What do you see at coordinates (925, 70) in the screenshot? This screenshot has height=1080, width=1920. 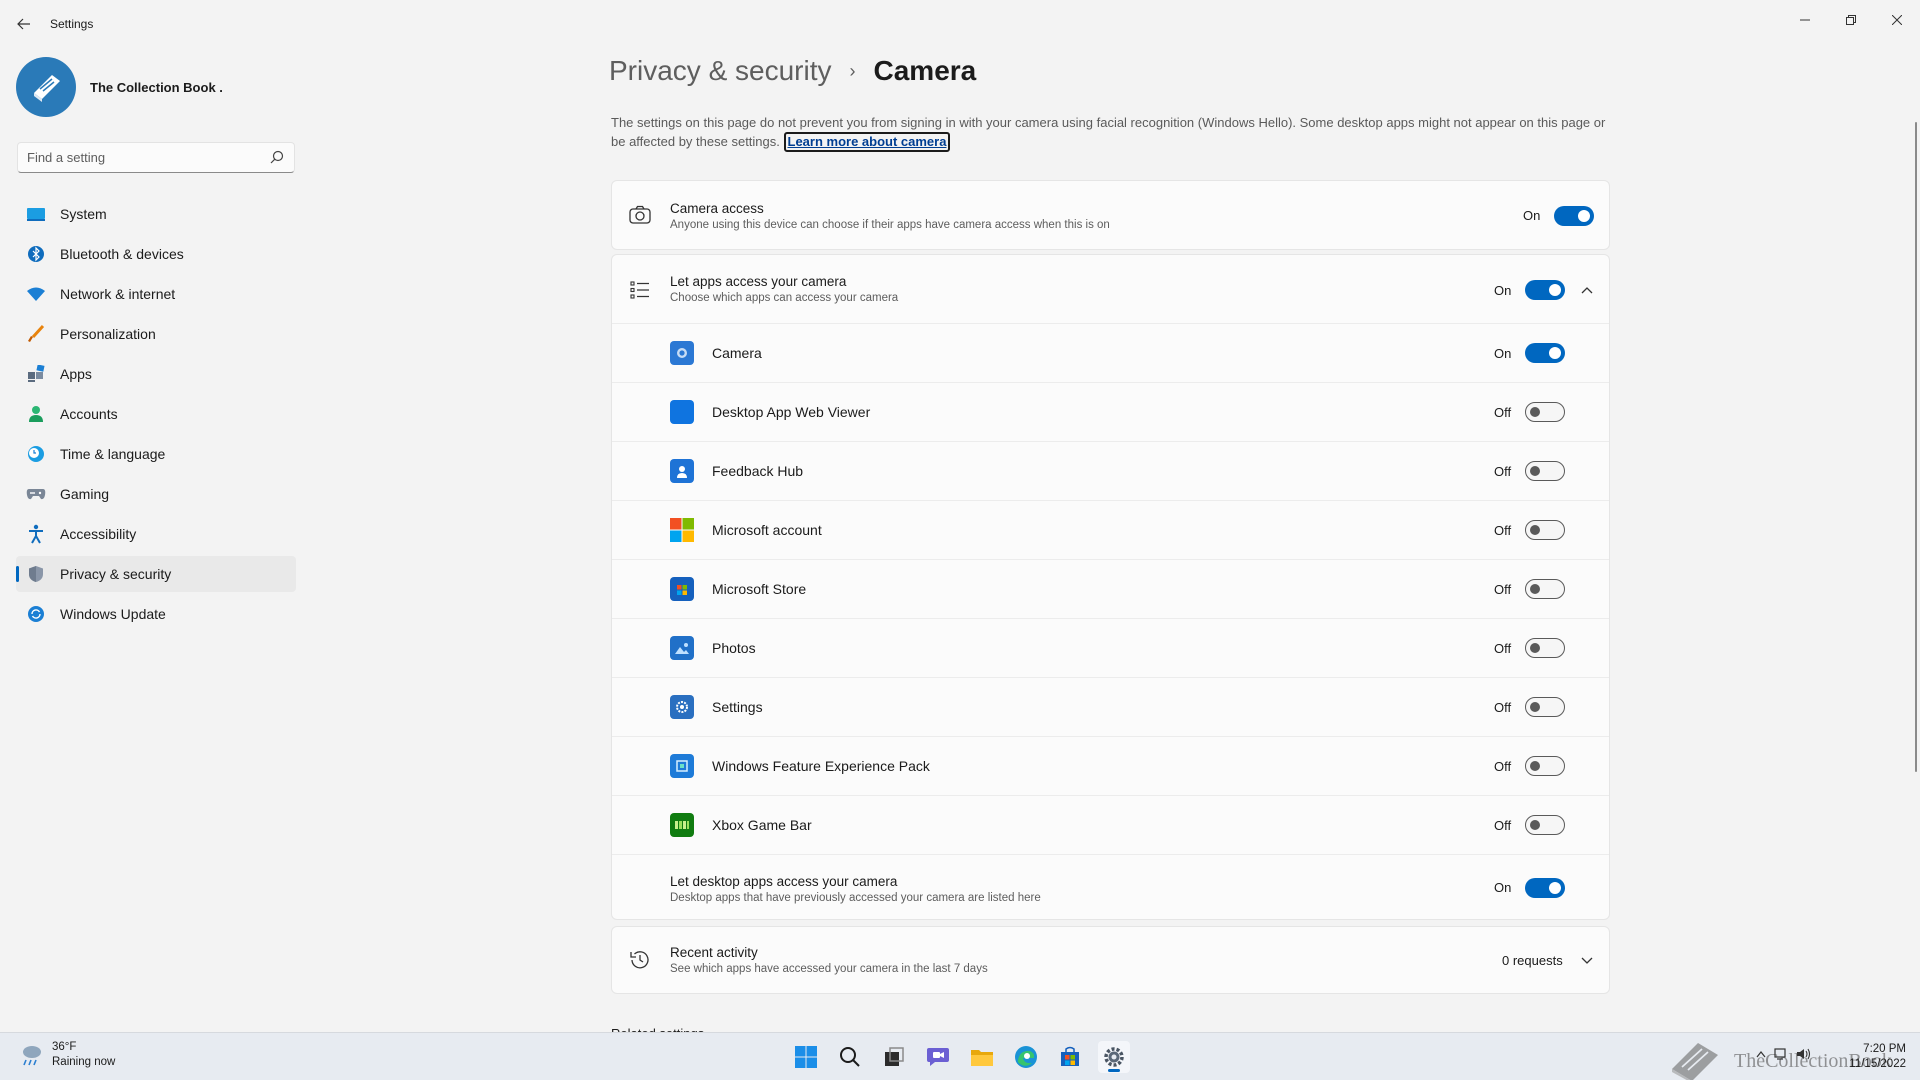 I see `page-title: Camera` at bounding box center [925, 70].